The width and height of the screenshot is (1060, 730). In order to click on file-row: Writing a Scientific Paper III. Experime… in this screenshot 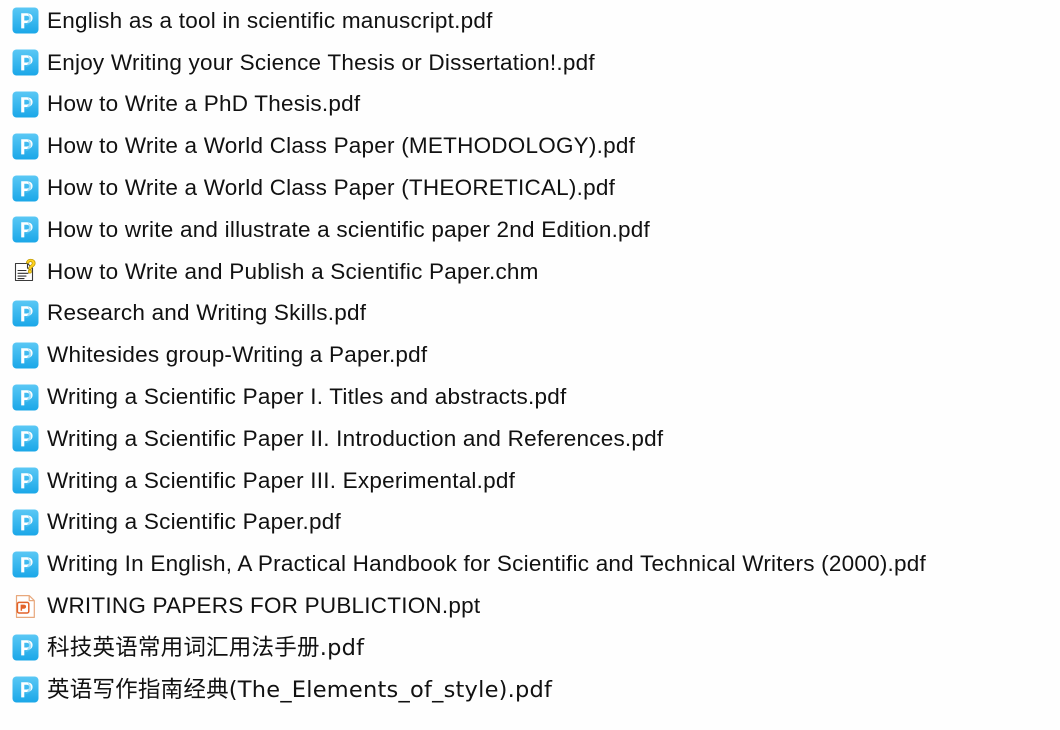, I will do `click(530, 481)`.